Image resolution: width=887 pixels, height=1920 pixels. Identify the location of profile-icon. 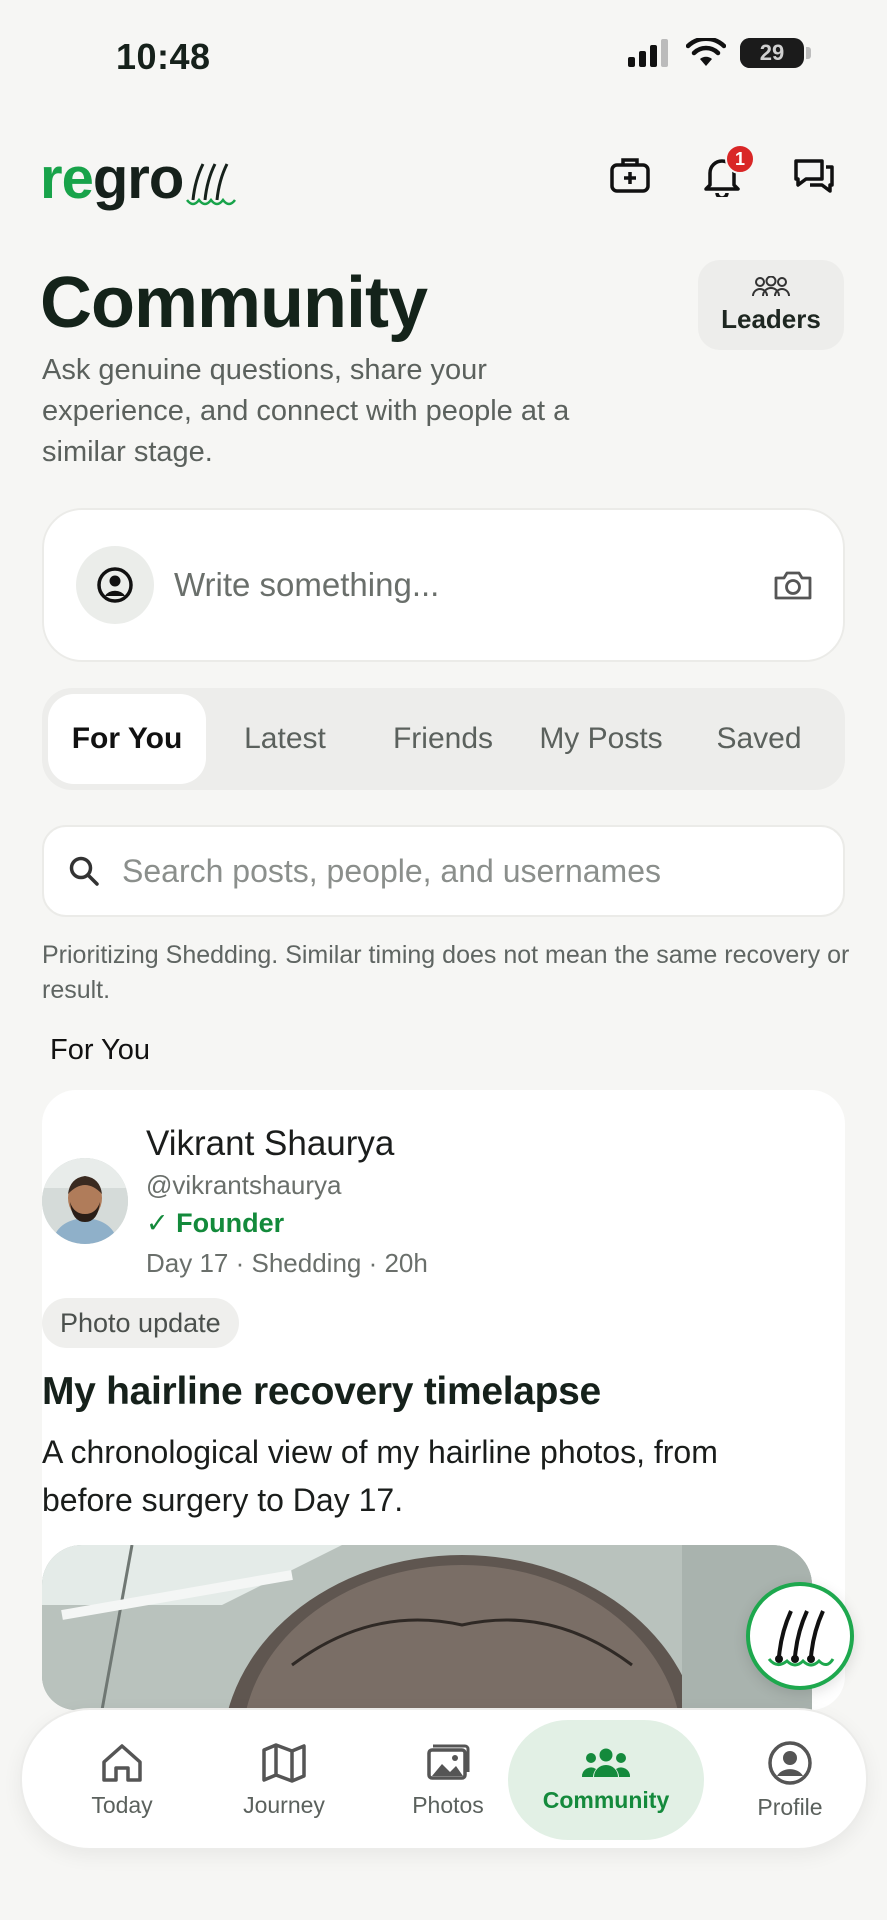
(790, 1762).